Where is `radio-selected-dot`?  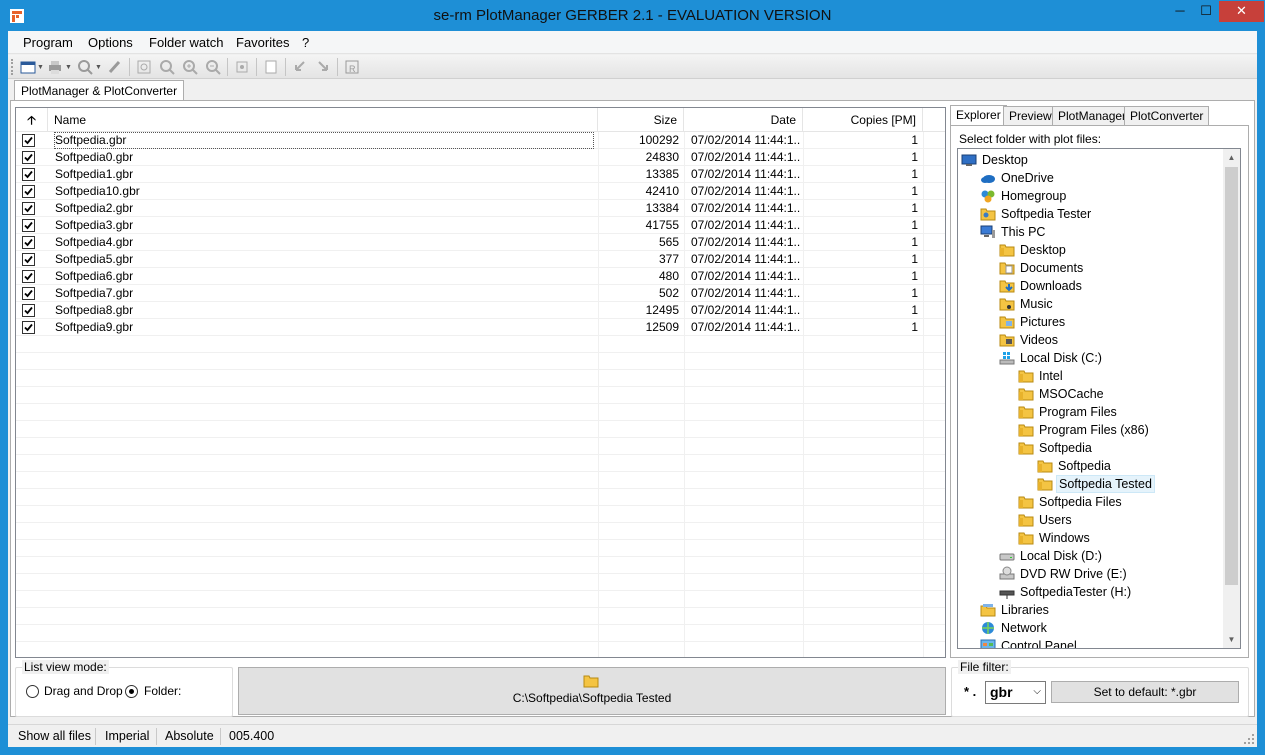 radio-selected-dot is located at coordinates (131, 691).